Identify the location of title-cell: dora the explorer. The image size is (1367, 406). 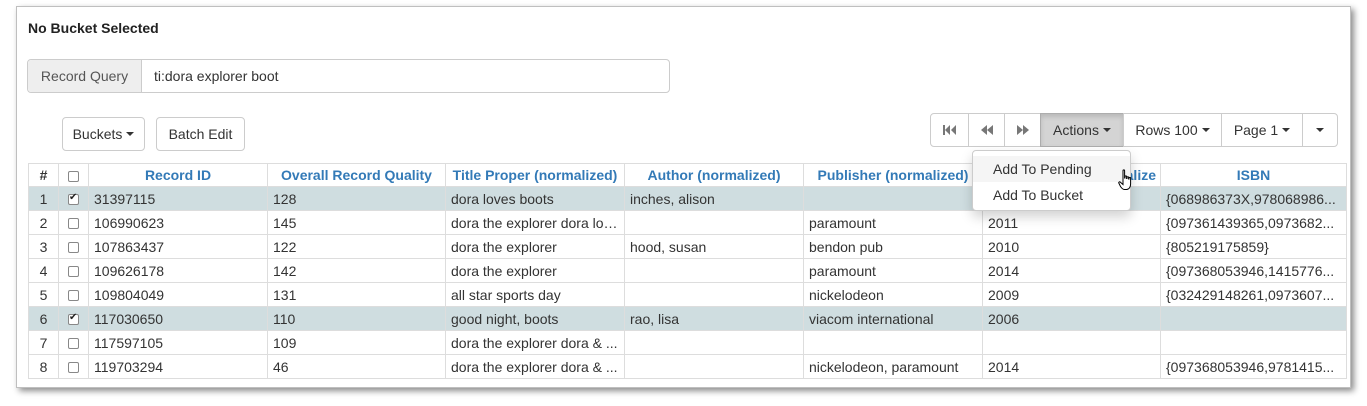
(535, 270).